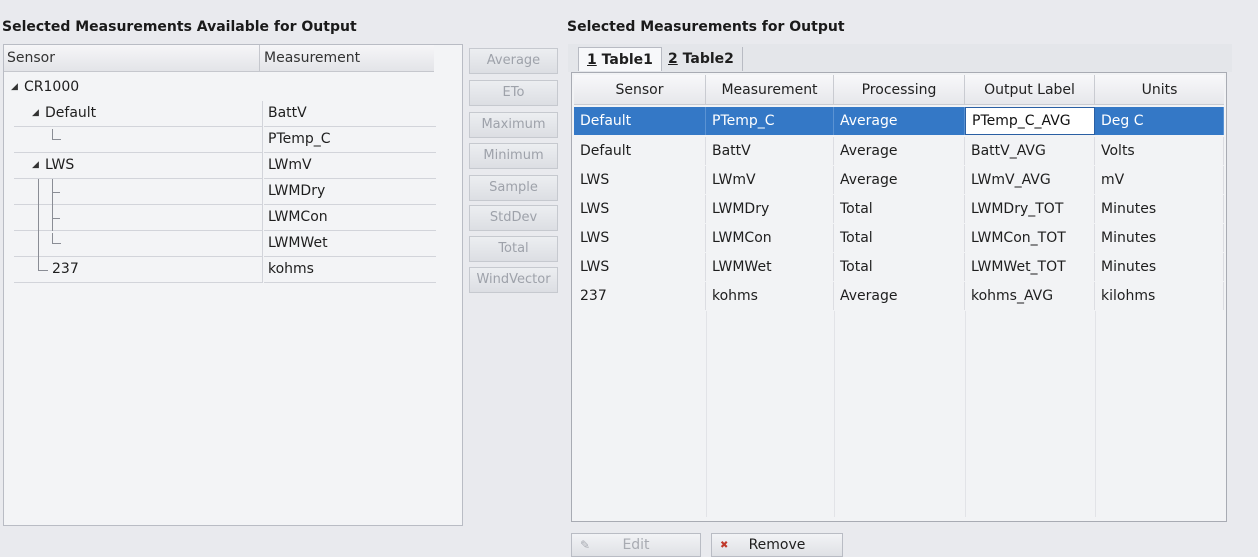 Image resolution: width=1258 pixels, height=557 pixels. Describe the element at coordinates (1159, 151) in the screenshot. I see `cell-units: Volts` at that location.